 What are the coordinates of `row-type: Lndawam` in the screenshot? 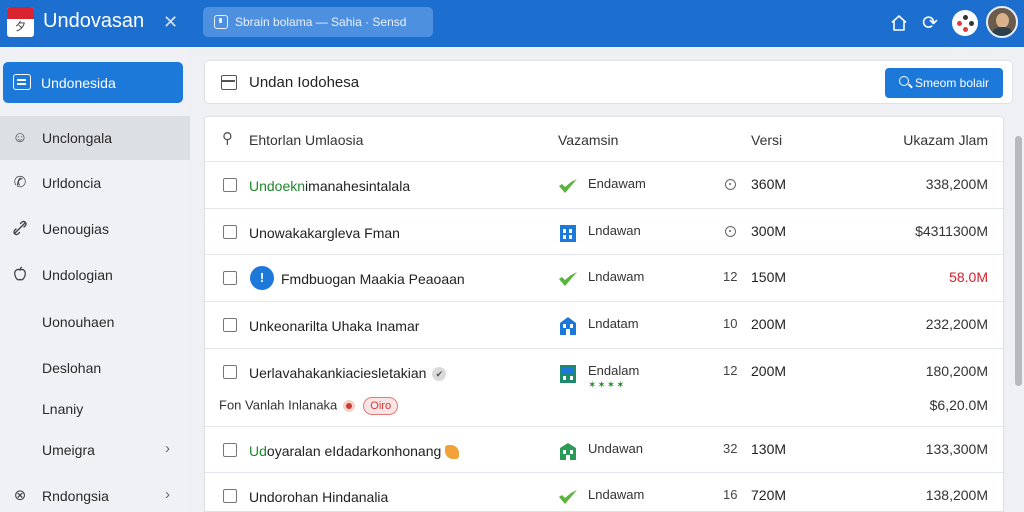 It's located at (616, 276).